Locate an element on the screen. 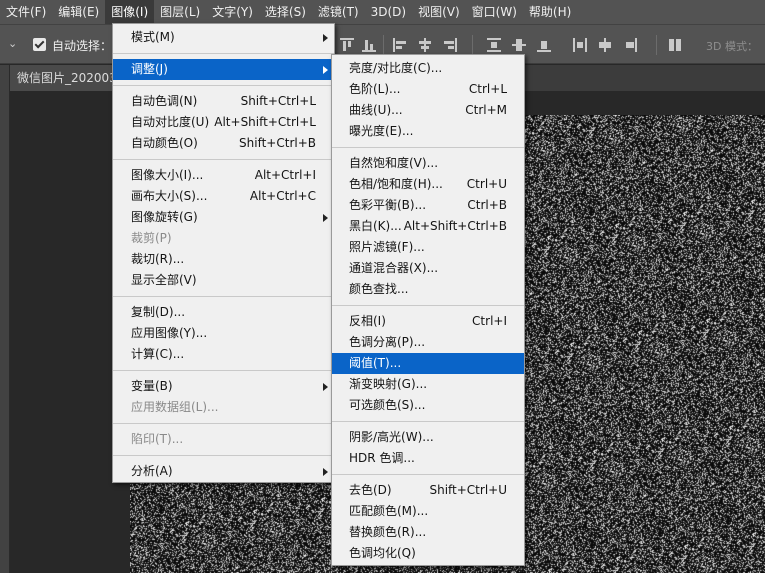 This screenshot has width=765, height=573. align-top-icon is located at coordinates (347, 45).